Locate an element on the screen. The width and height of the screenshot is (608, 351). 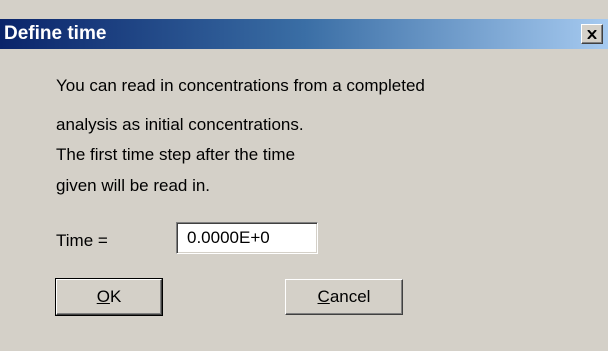
ok-button-label: OK is located at coordinates (109, 296).